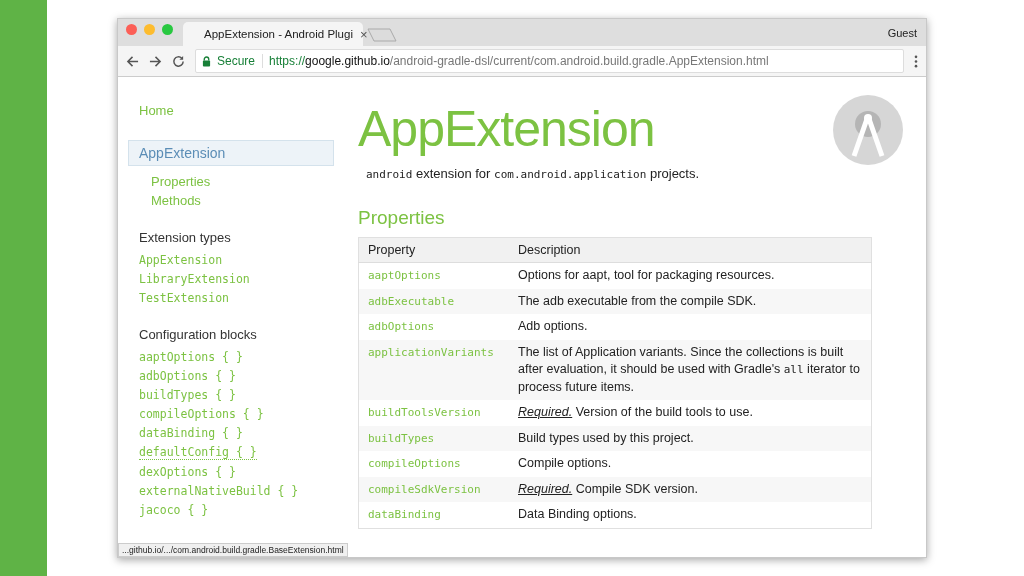 The height and width of the screenshot is (576, 1024). Describe the element at coordinates (181, 260) in the screenshot. I see `sidebar-link: AppExtension` at that location.